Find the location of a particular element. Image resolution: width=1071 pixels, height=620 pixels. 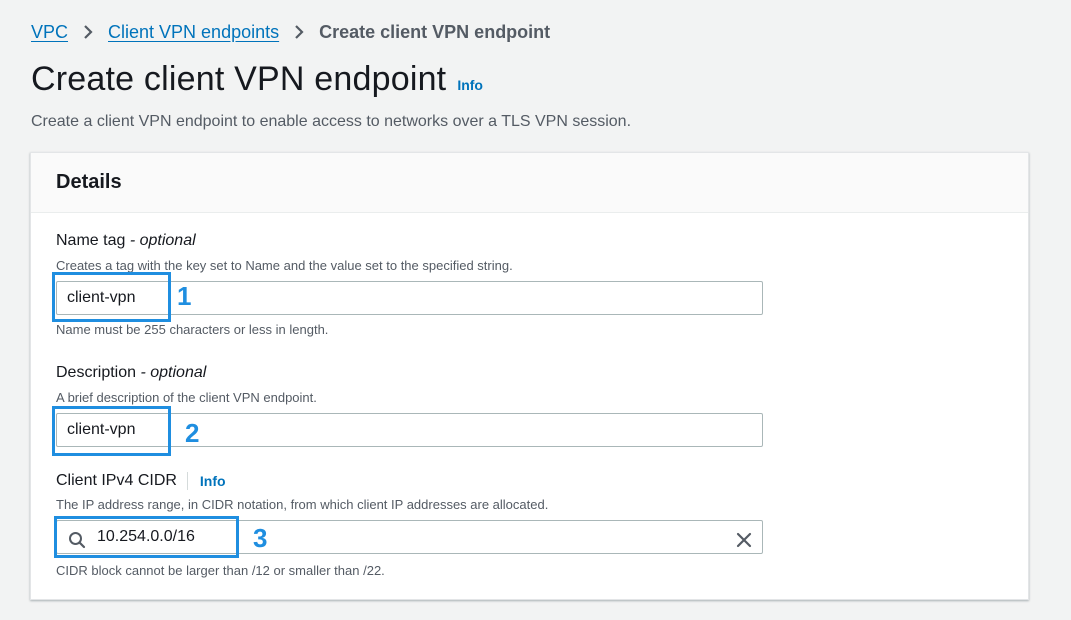

label-divider is located at coordinates (187, 481).